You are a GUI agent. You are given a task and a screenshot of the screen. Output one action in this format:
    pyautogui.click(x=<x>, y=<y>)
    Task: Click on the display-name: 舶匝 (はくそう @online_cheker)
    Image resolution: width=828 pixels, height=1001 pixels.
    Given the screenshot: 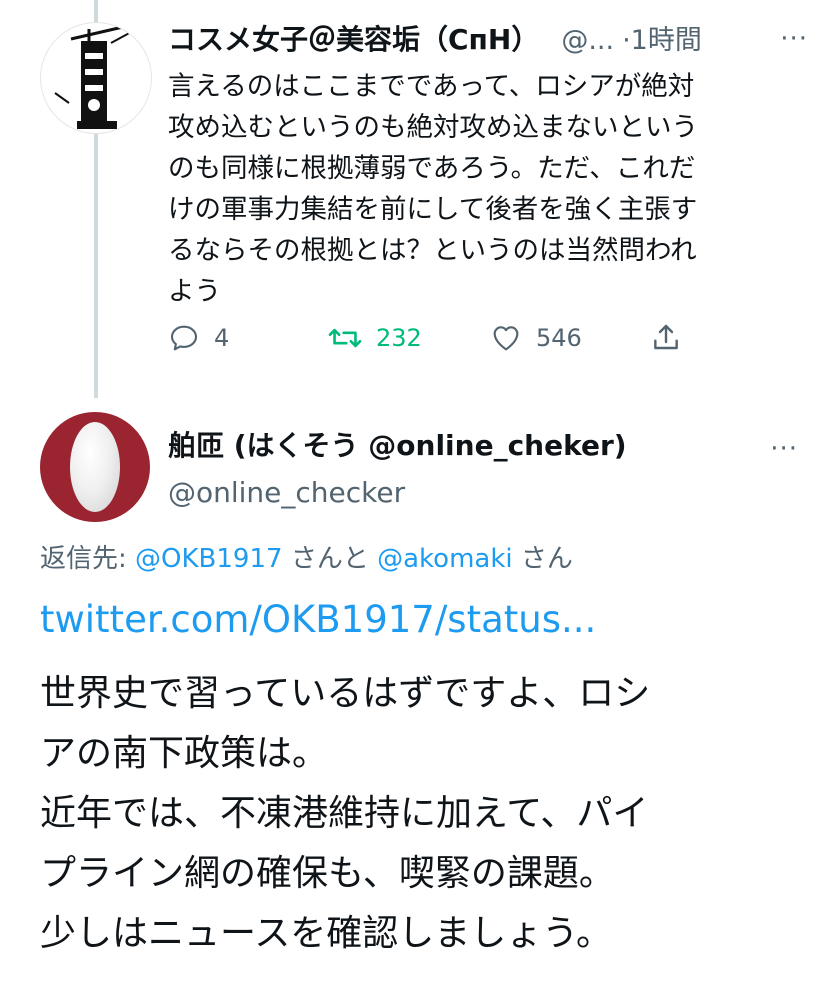 What is the action you would take?
    pyautogui.click(x=397, y=444)
    